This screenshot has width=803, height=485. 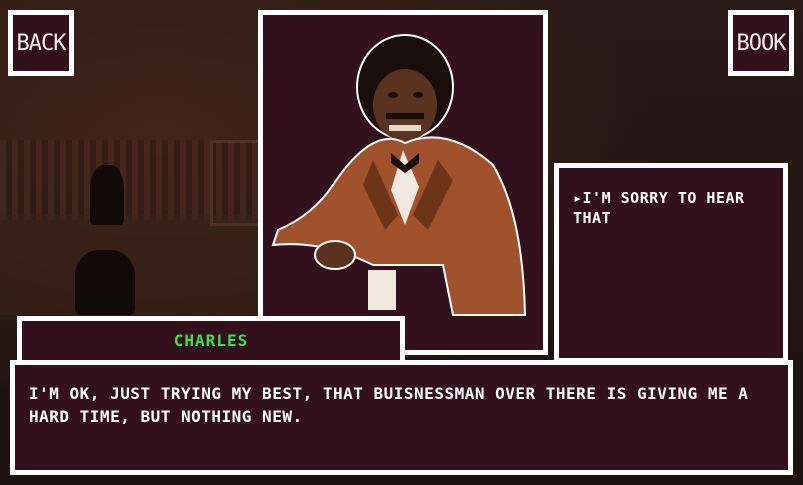 What do you see at coordinates (761, 43) in the screenshot?
I see `book-button: BOOK` at bounding box center [761, 43].